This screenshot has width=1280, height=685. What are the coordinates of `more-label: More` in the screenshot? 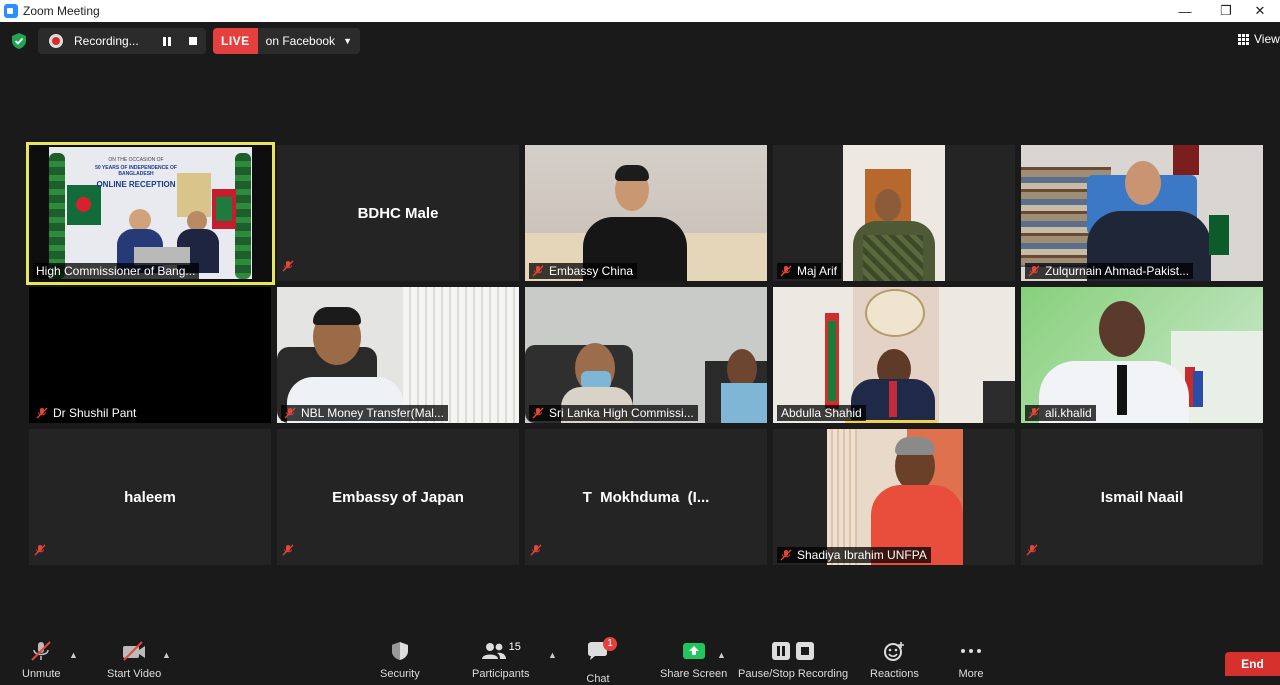 It's located at (971, 674).